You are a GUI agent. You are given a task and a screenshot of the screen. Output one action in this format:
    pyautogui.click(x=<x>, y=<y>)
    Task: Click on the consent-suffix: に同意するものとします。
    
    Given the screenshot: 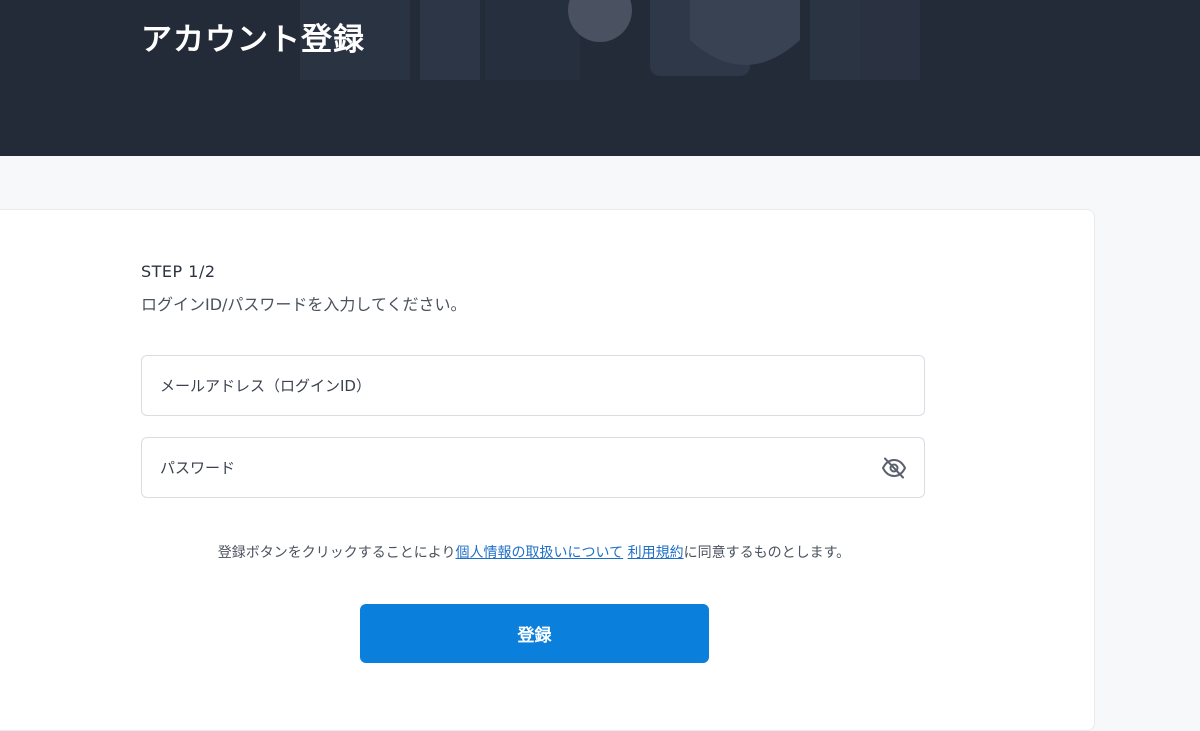 What is the action you would take?
    pyautogui.click(x=767, y=553)
    